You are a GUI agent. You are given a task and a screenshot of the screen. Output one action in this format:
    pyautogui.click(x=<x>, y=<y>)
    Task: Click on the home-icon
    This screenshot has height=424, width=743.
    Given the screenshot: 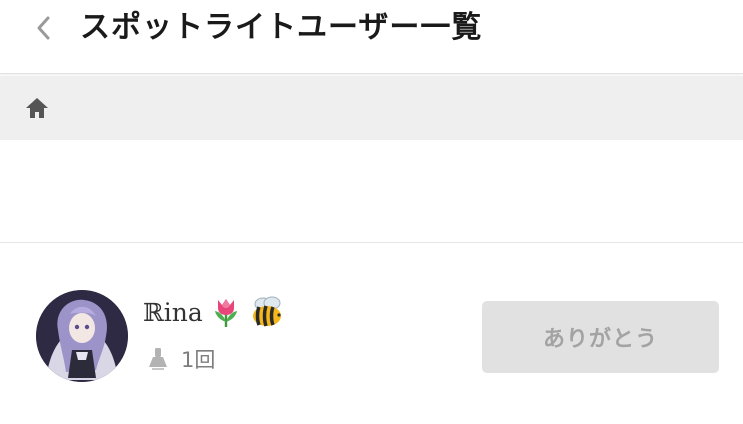 What is the action you would take?
    pyautogui.click(x=37, y=108)
    